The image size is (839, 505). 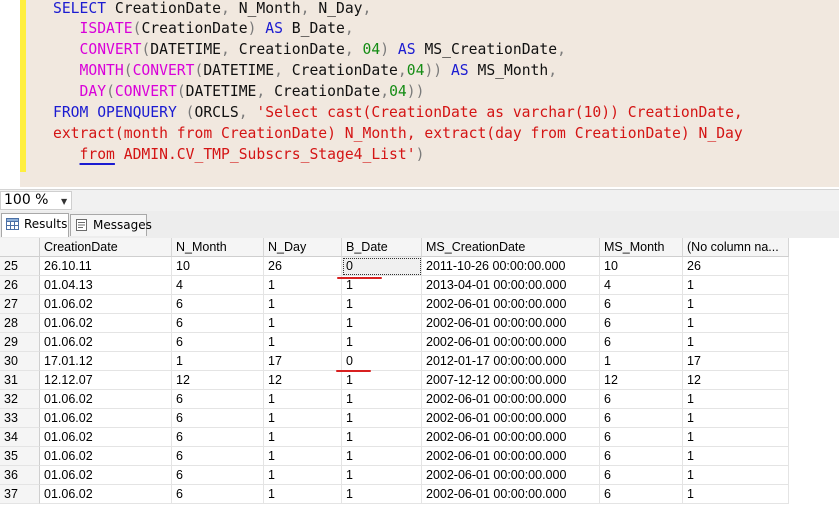 I want to click on grid-cell: 2013-04-01 00:00:00.000, so click(x=511, y=285).